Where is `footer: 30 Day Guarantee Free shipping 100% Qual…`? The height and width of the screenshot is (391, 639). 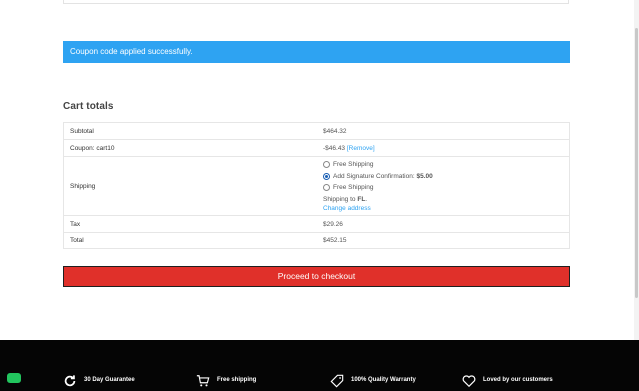 footer: 30 Day Guarantee Free shipping 100% Qual… is located at coordinates (319, 365).